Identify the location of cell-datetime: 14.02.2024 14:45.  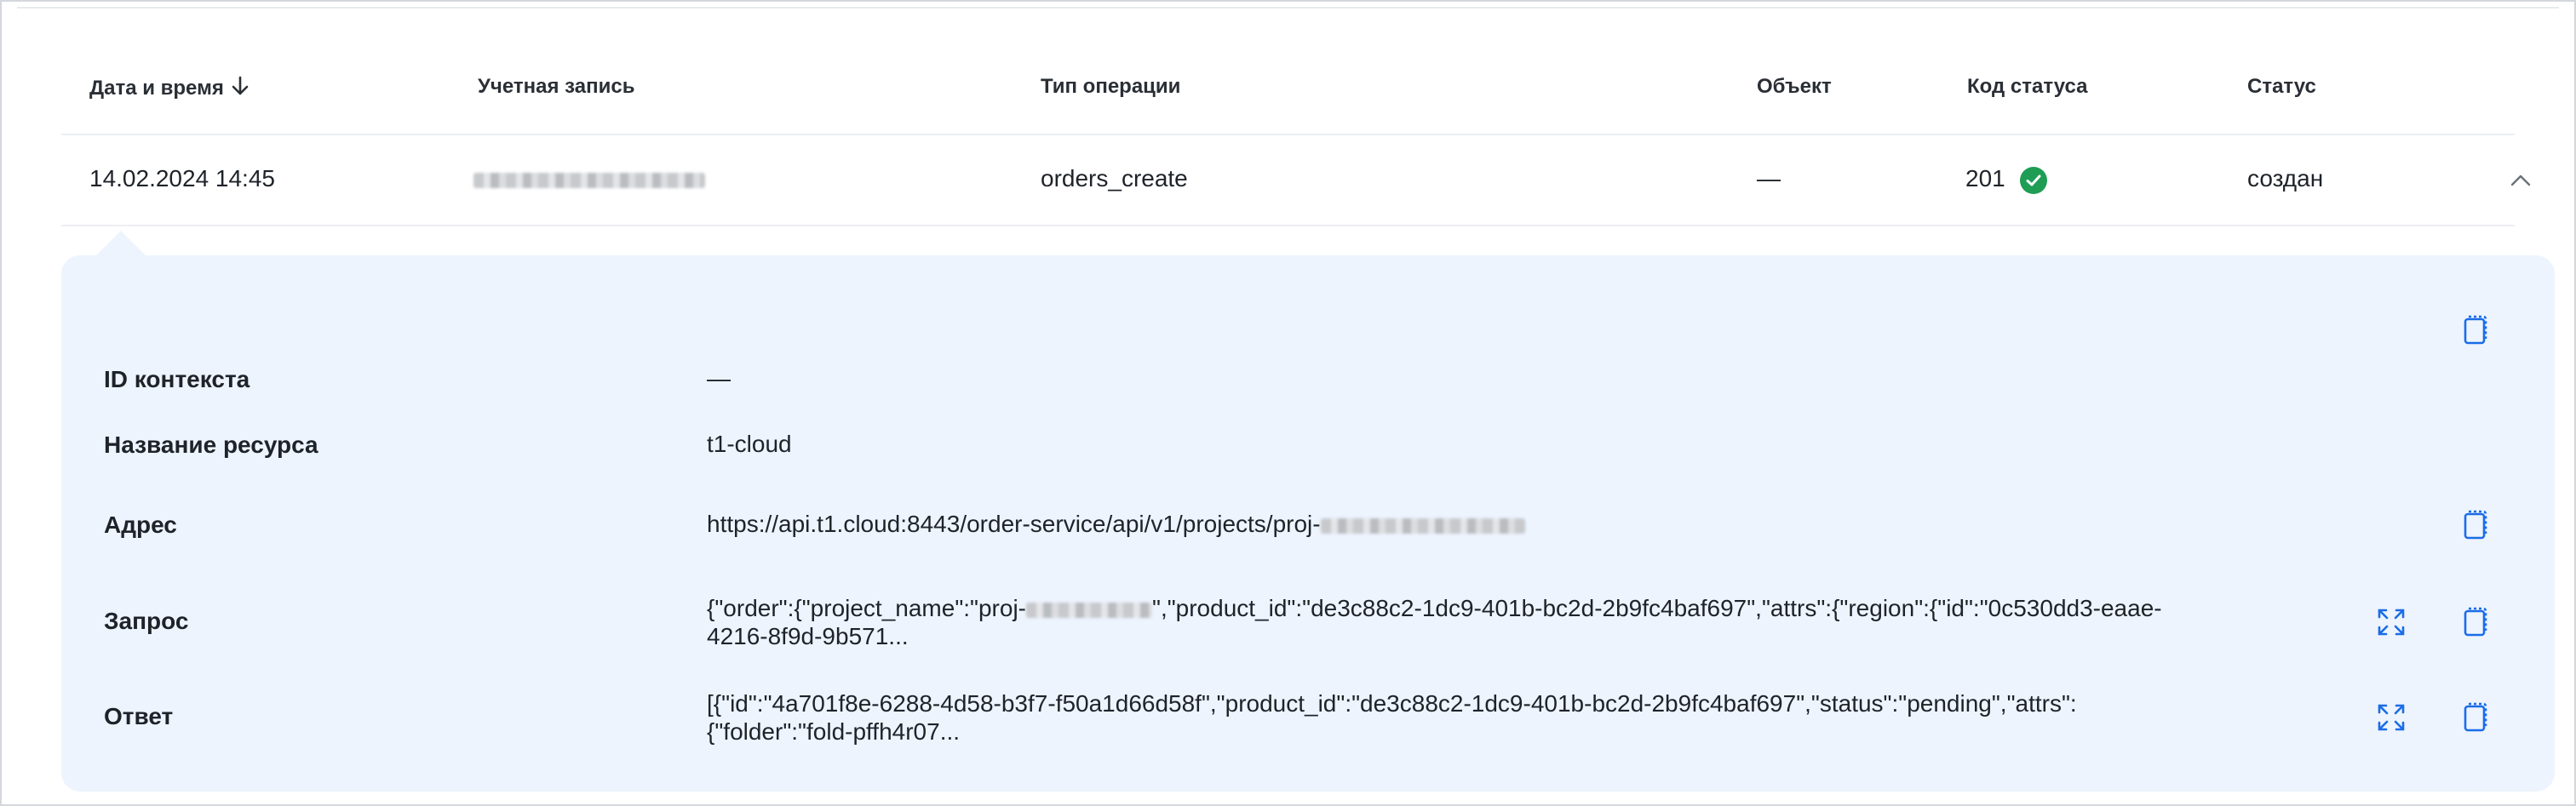
(182, 178).